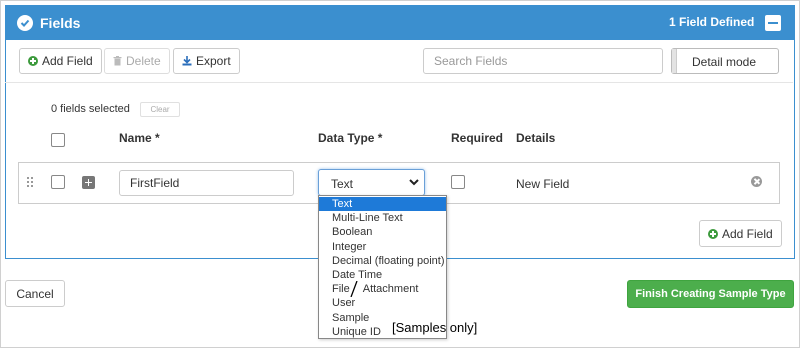  What do you see at coordinates (160, 109) in the screenshot?
I see `clear-selection-button: Clear` at bounding box center [160, 109].